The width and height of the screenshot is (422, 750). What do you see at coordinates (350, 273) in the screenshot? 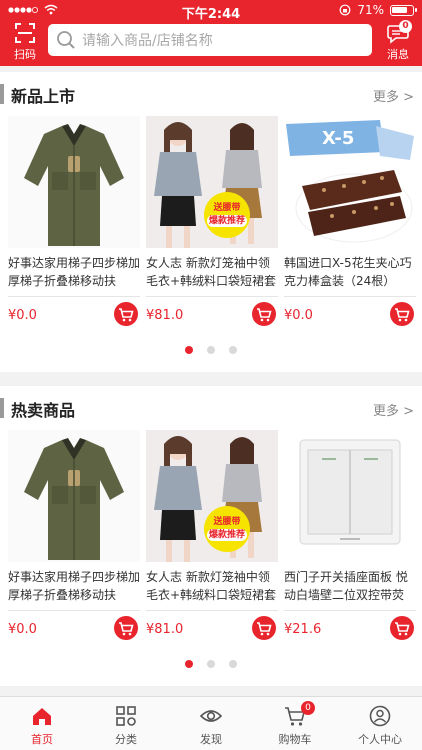
I see `product-name: 韩国进口X-5花生夹心巧克力棒盒装（24根）` at bounding box center [350, 273].